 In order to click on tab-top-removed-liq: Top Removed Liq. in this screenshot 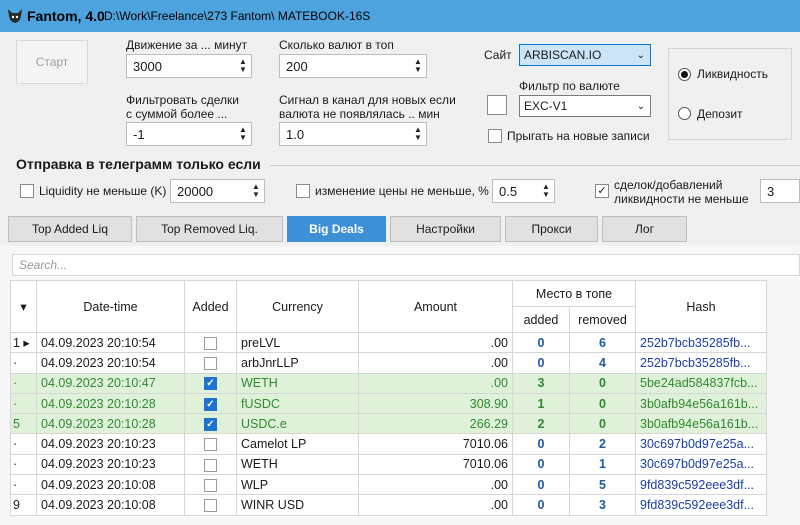, I will do `click(209, 229)`.